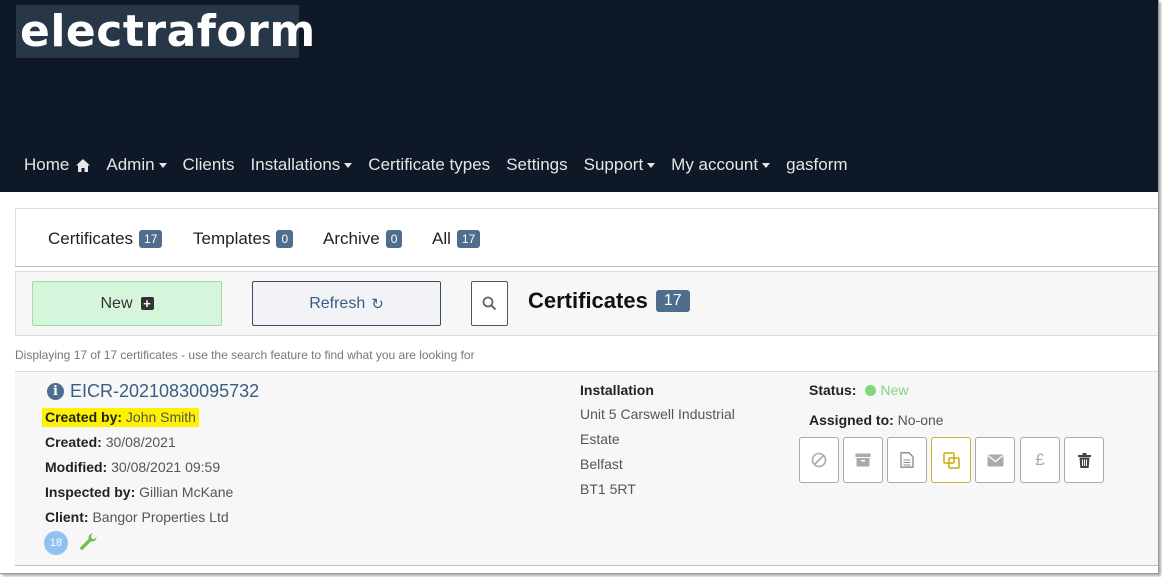 The height and width of the screenshot is (577, 1162). I want to click on client-field: Client: Bangor Properties Ltd, so click(137, 517).